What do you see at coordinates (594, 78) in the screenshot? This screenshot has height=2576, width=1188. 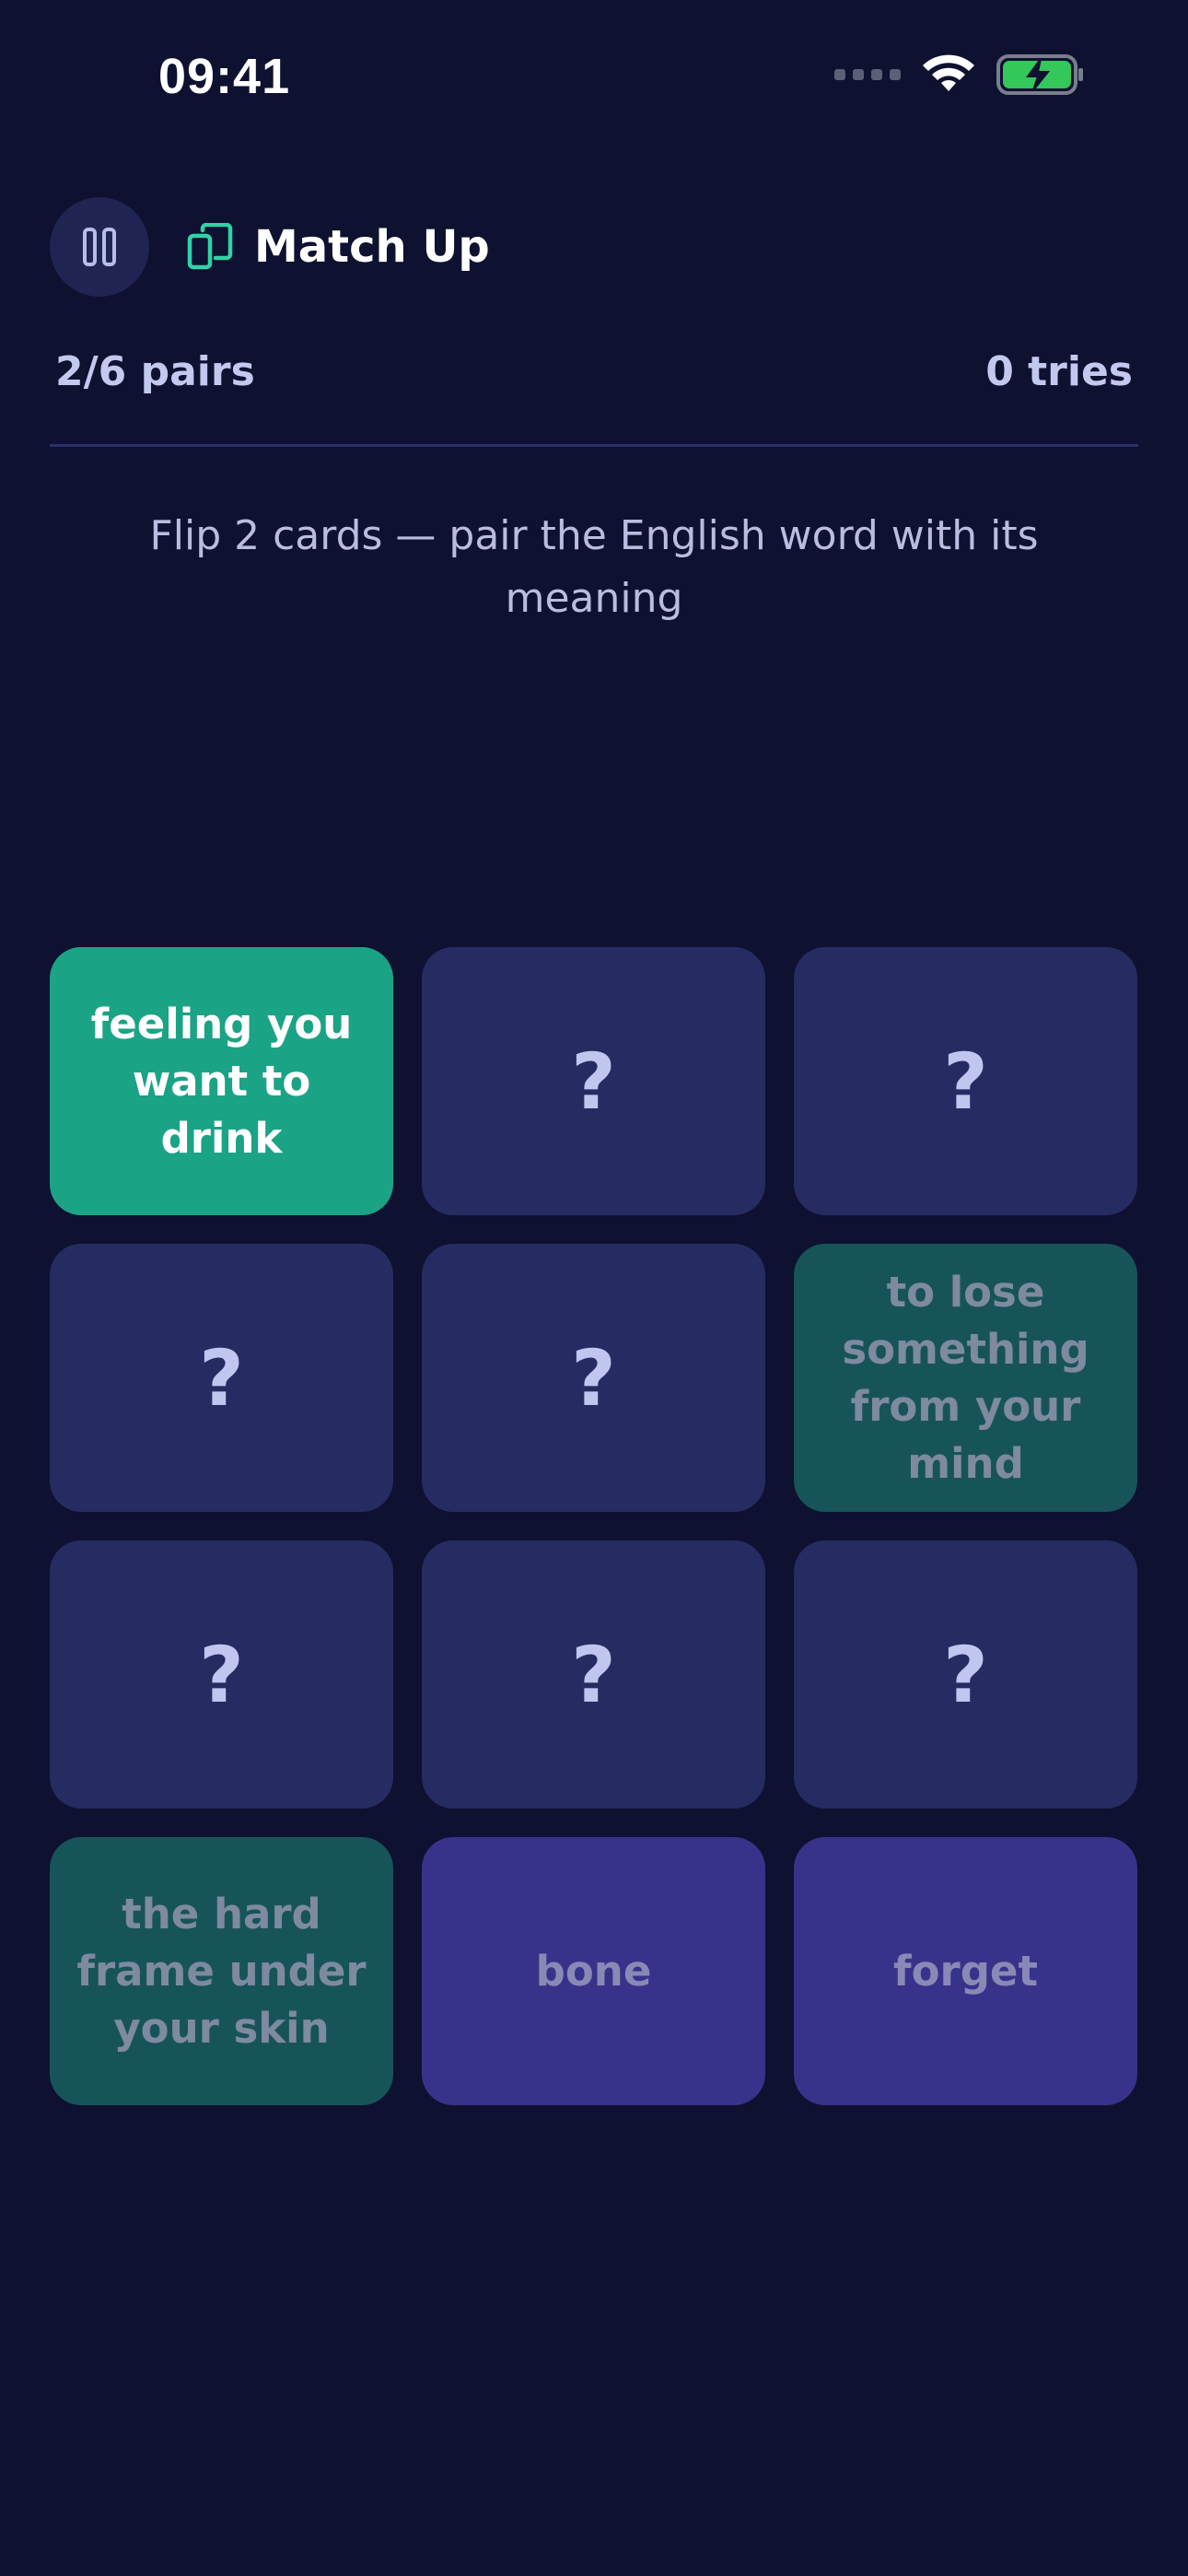 I see `status-bar: 09:41` at bounding box center [594, 78].